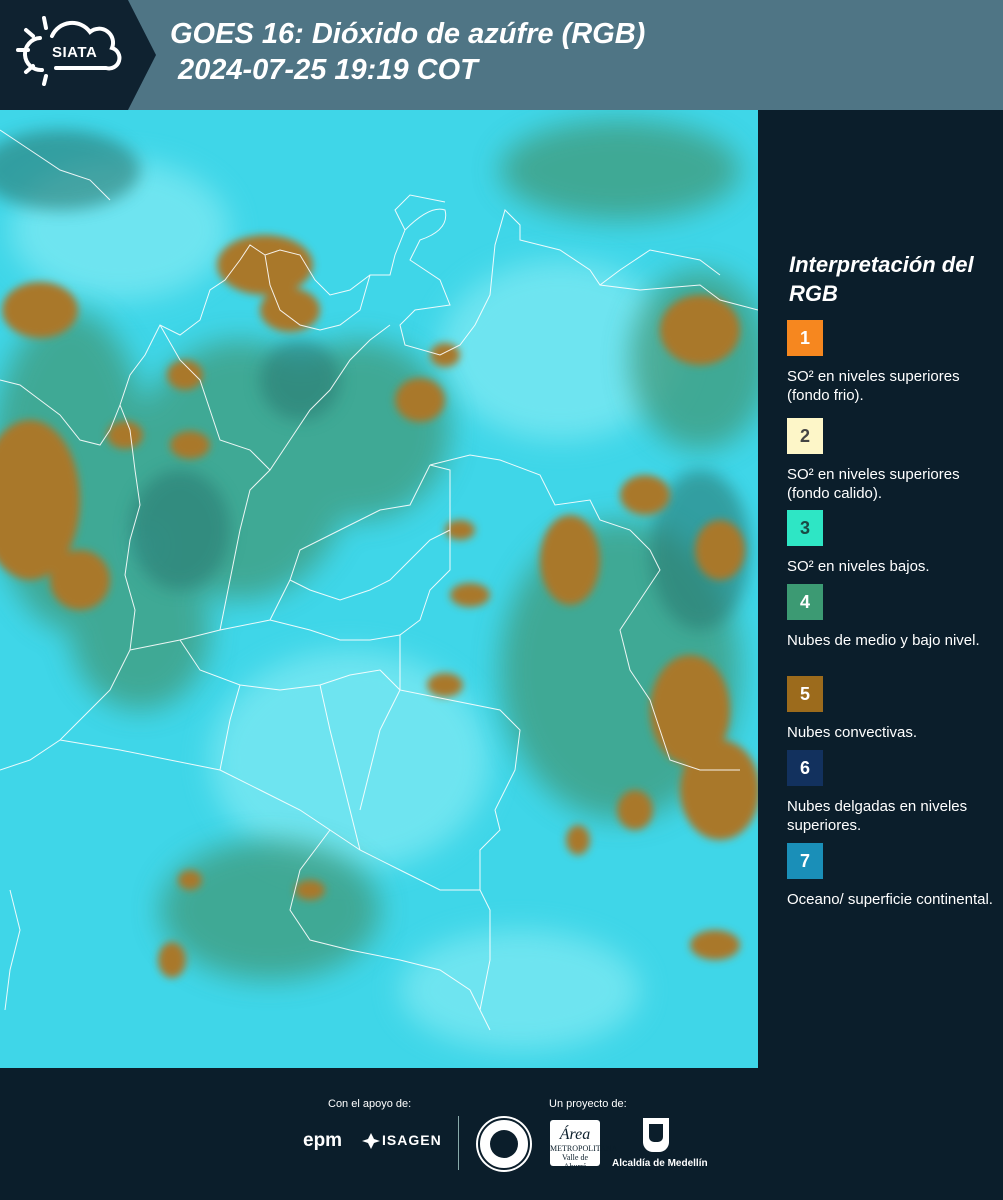 The width and height of the screenshot is (1003, 1200). I want to click on legend-swatch-2: 2, so click(805, 436).